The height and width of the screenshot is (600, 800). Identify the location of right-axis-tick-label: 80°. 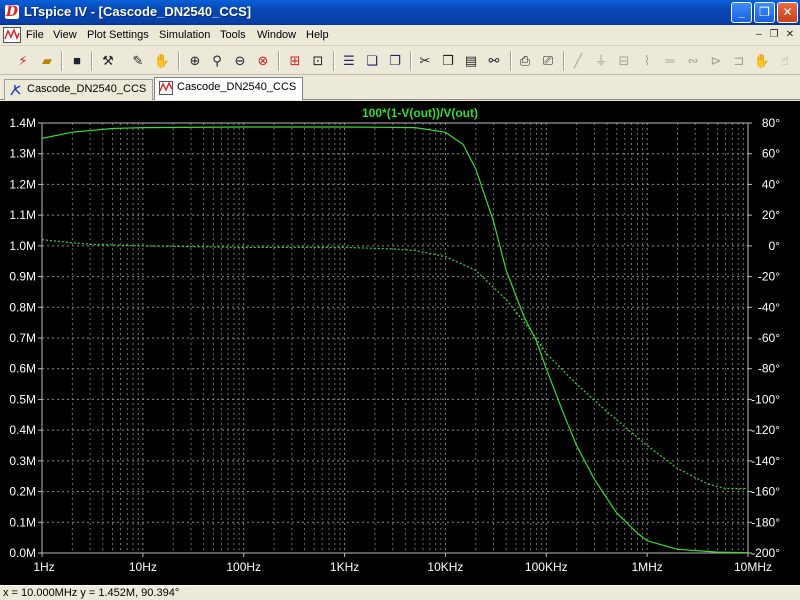
(771, 123).